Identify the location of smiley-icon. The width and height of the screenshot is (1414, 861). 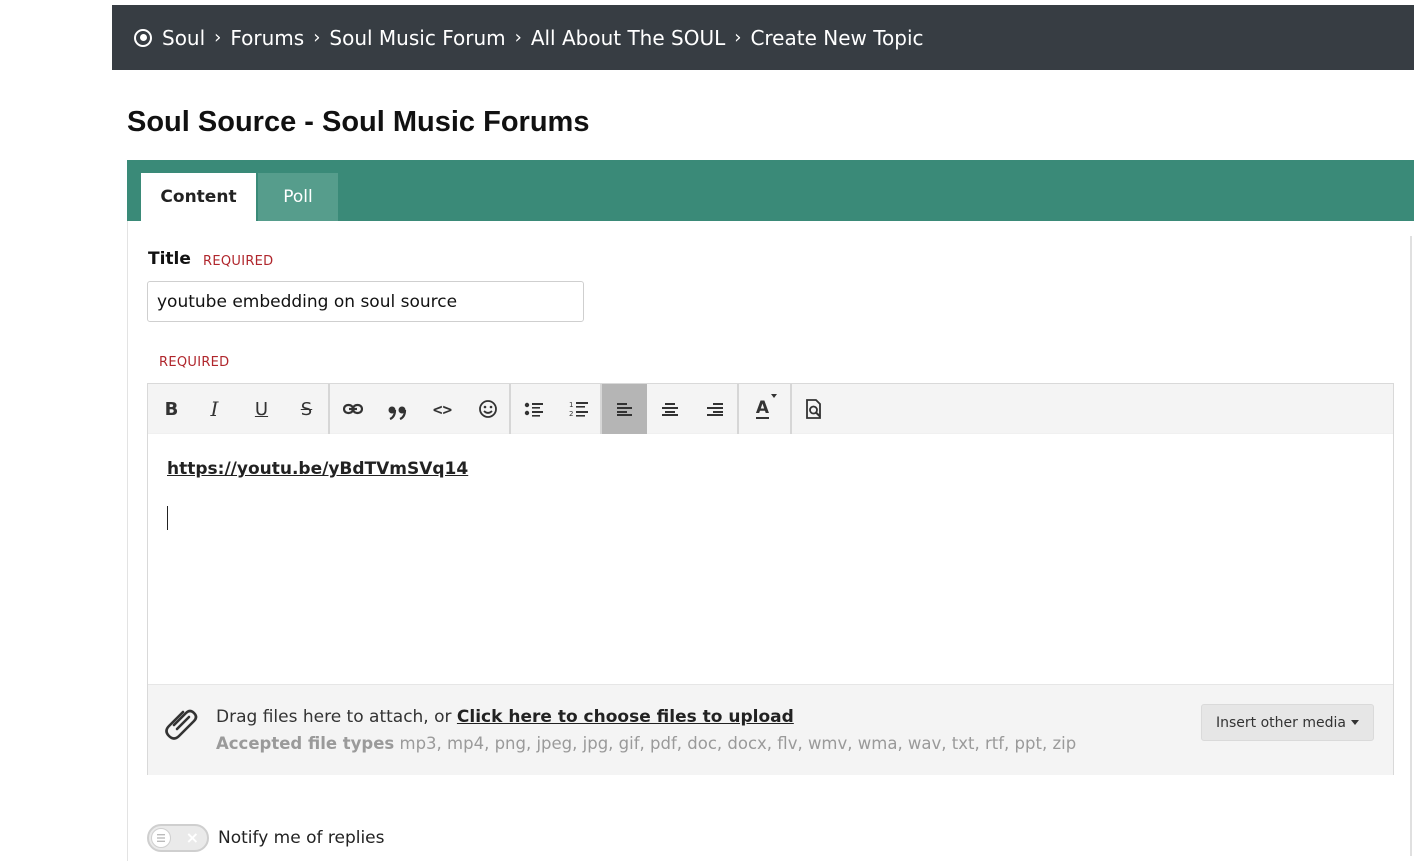
(487, 409).